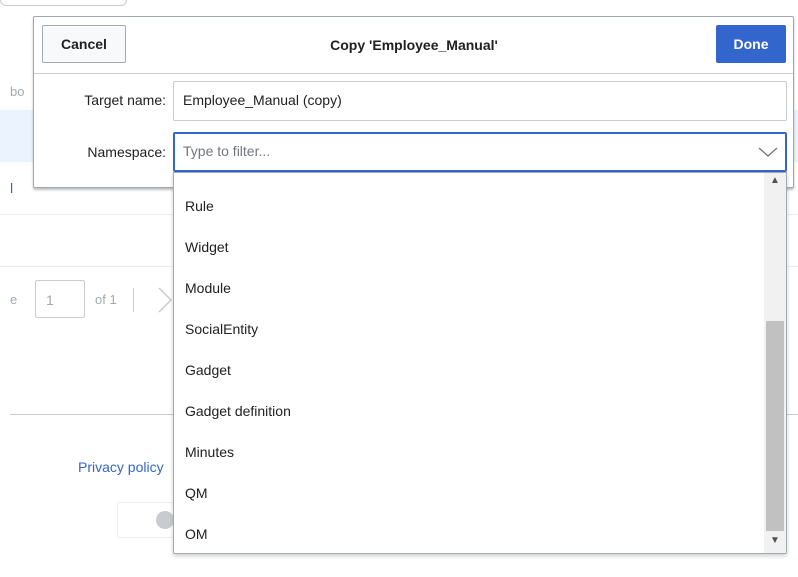 Image resolution: width=798 pixels, height=577 pixels. I want to click on page-number-input: 1, so click(60, 299).